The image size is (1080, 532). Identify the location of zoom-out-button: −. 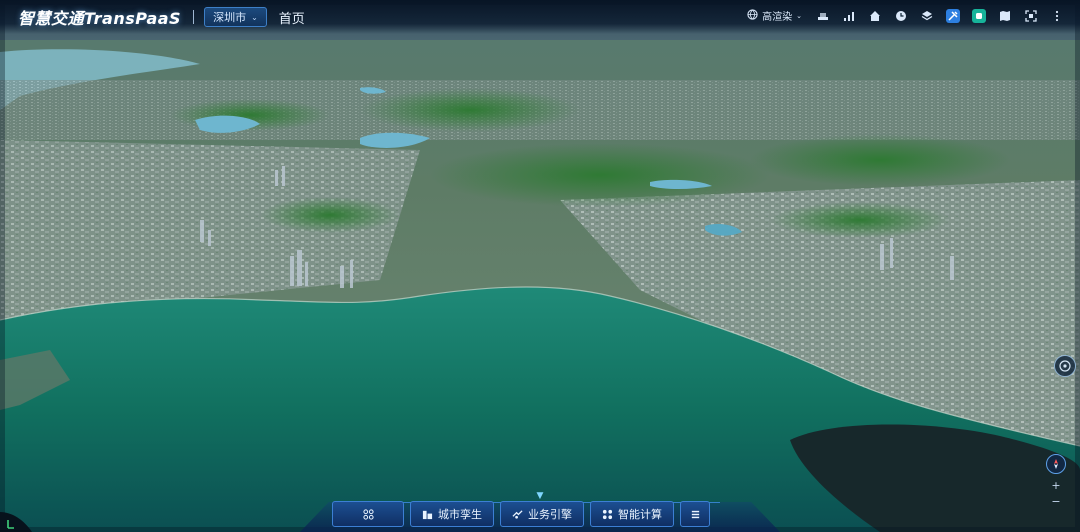
(1055, 502).